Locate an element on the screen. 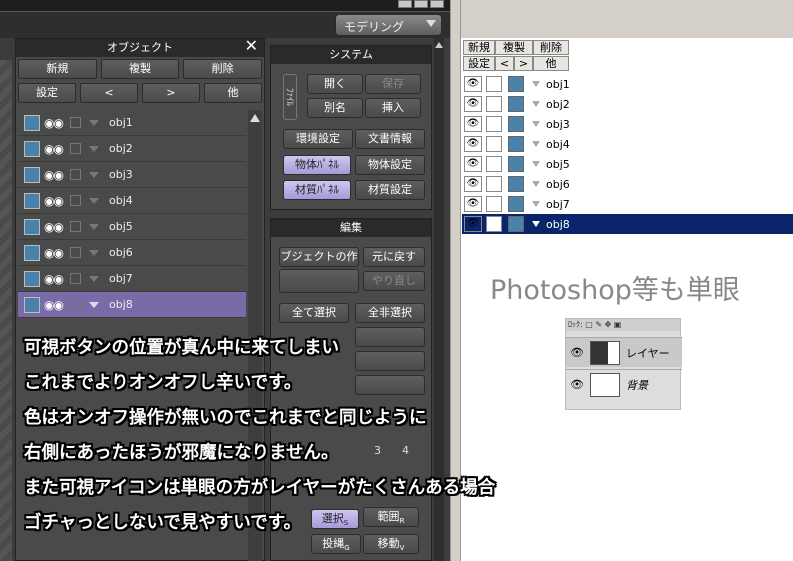  list-item: ◉◉ obj4 is located at coordinates (132, 201).